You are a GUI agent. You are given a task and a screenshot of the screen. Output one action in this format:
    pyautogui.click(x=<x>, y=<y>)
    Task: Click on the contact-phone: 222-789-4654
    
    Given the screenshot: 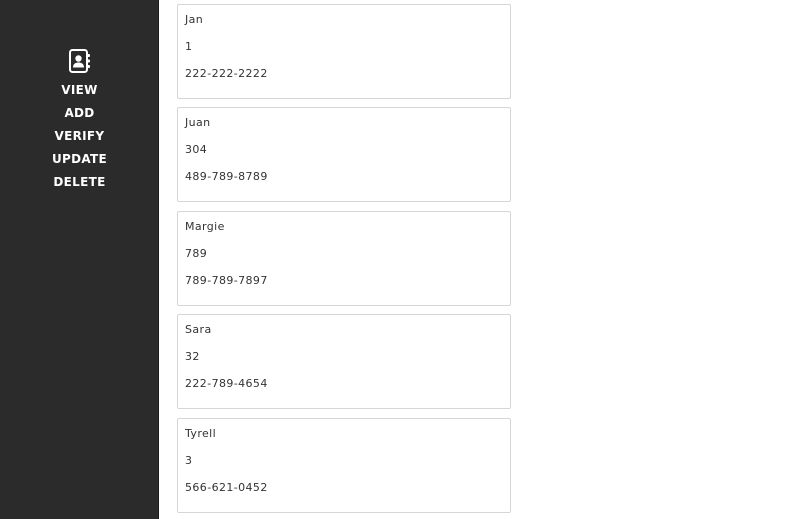 What is the action you would take?
    pyautogui.click(x=226, y=383)
    